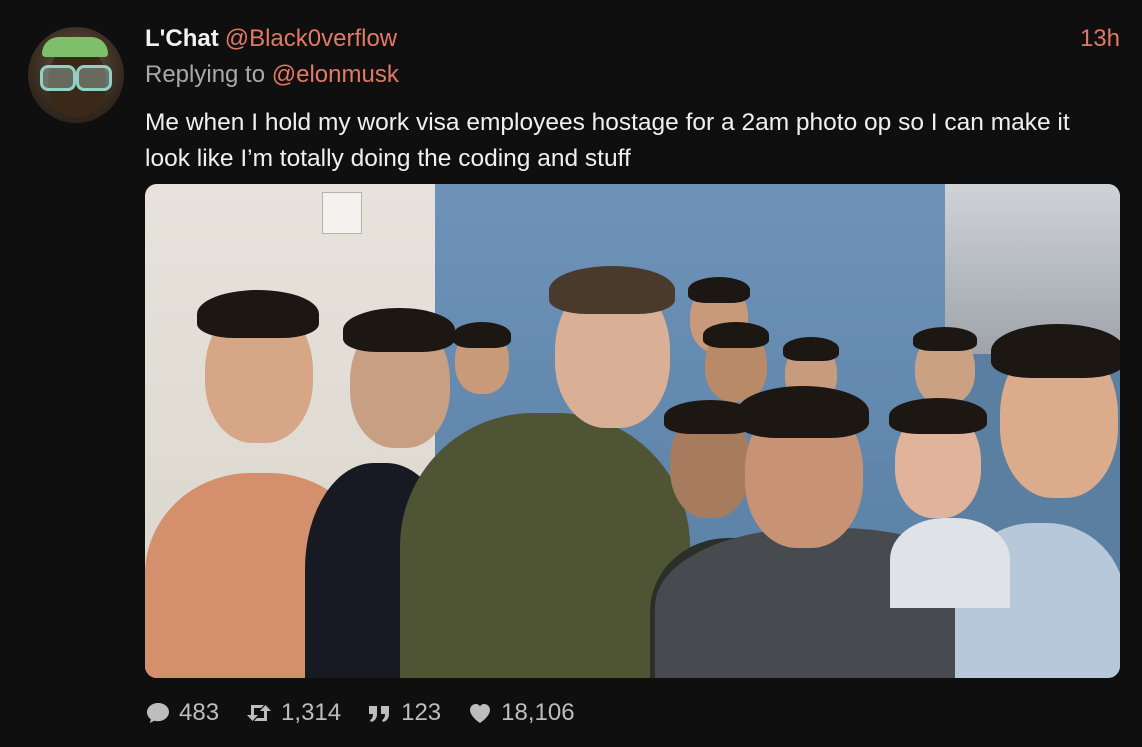 Image resolution: width=1142 pixels, height=747 pixels. I want to click on author-handle: @Black0verflow, so click(311, 38).